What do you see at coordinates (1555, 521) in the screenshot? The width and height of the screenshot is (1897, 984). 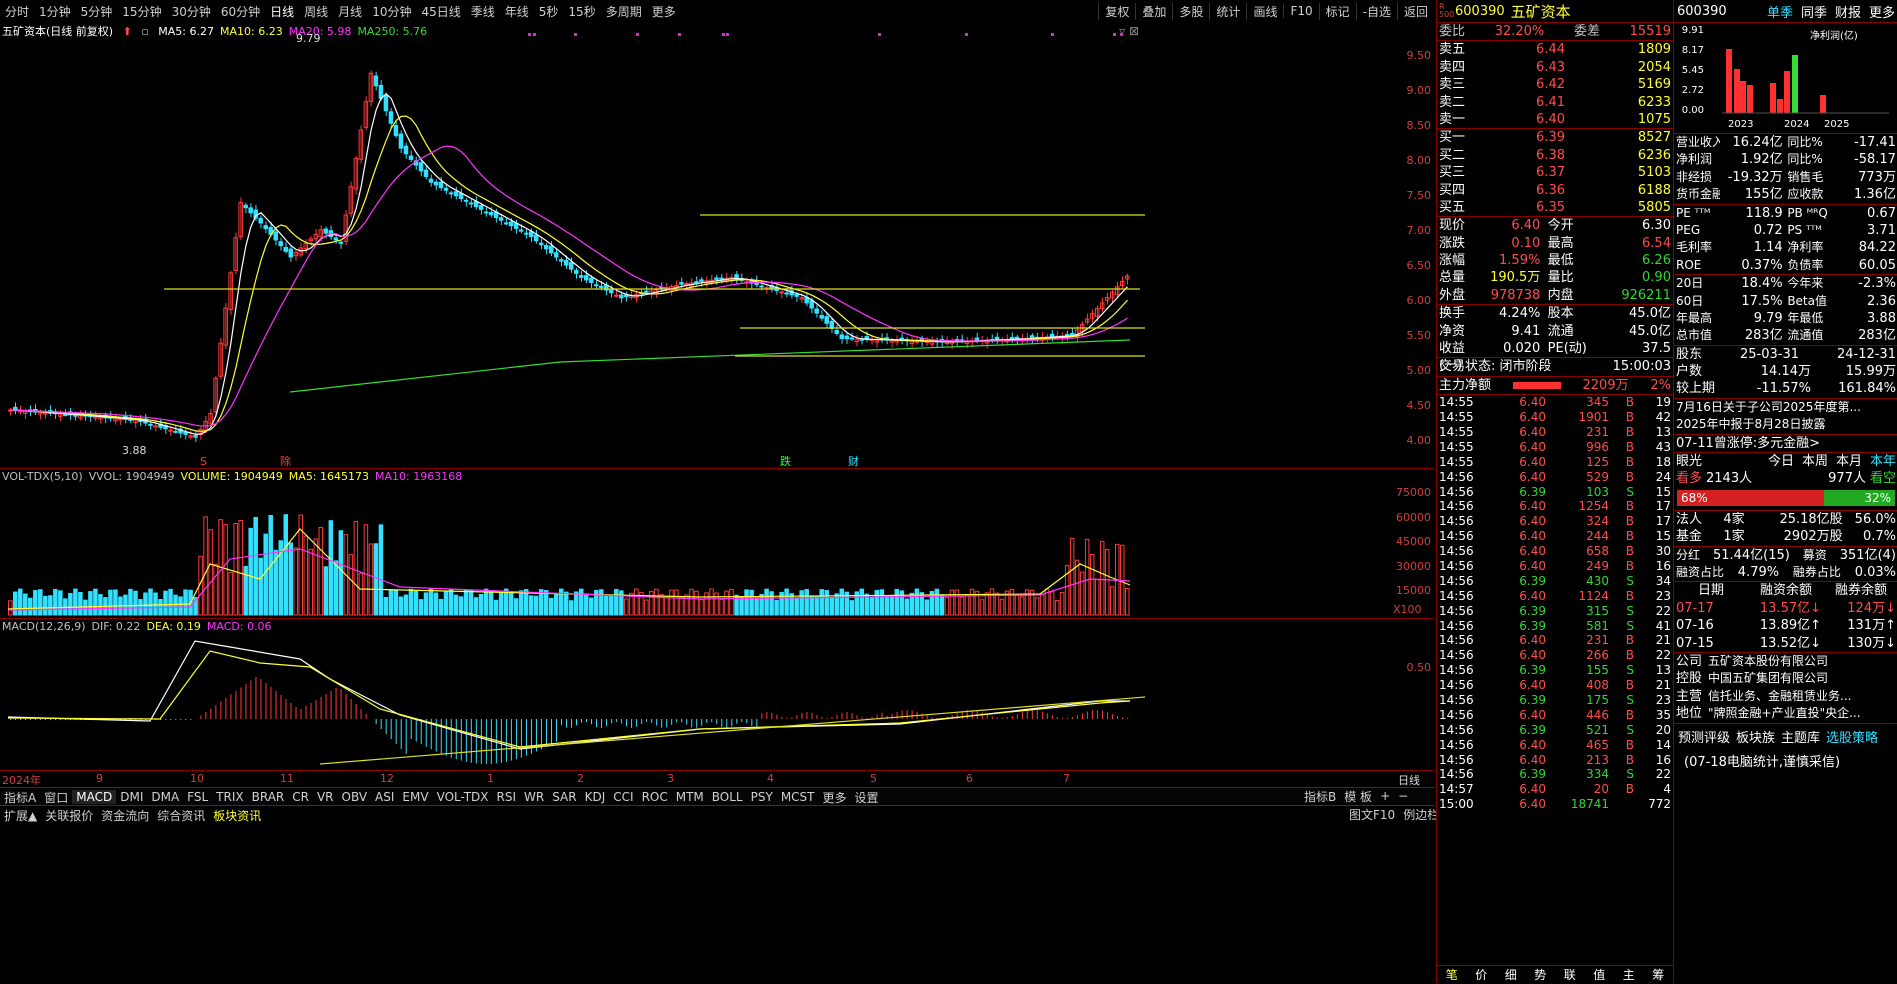 I see `tick-row: 14:56 6.40 324 B 17` at bounding box center [1555, 521].